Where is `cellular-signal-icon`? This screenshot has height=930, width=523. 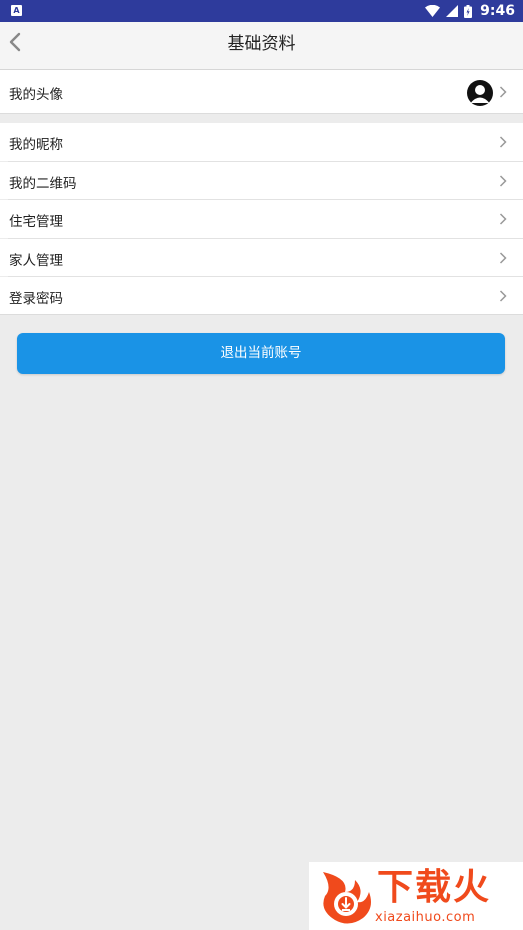 cellular-signal-icon is located at coordinates (452, 11).